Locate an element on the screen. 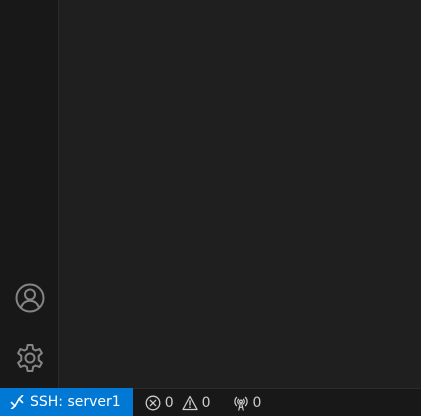  warning-count: 0 is located at coordinates (206, 402).